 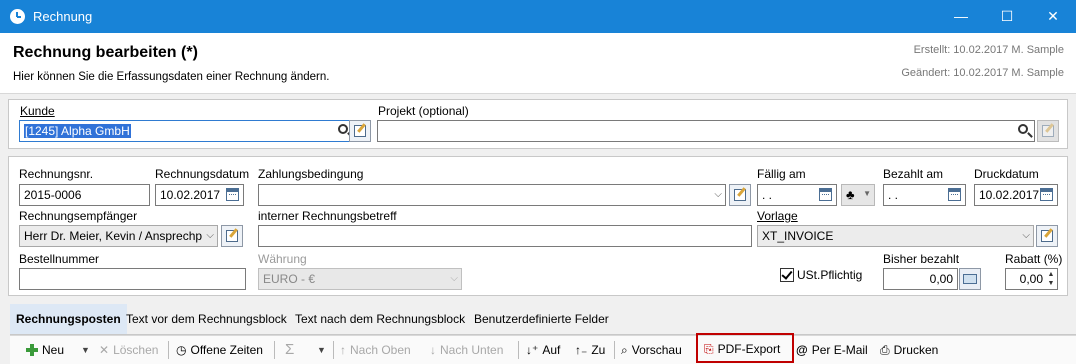 What do you see at coordinates (624, 350) in the screenshot?
I see `magnifier-icon: ⌕` at bounding box center [624, 350].